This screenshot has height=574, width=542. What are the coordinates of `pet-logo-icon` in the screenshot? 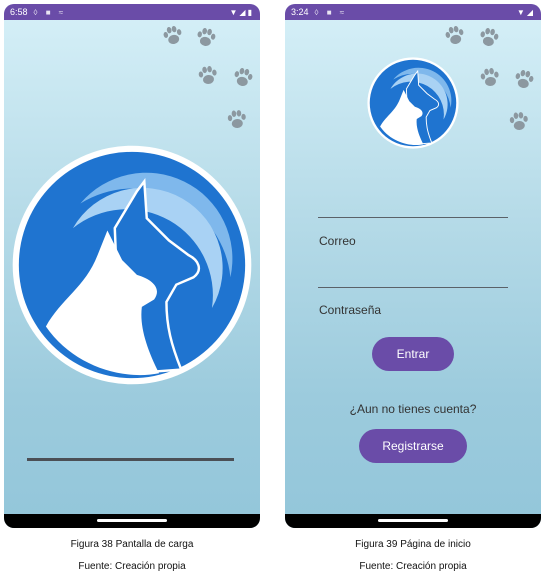 It's located at (413, 103).